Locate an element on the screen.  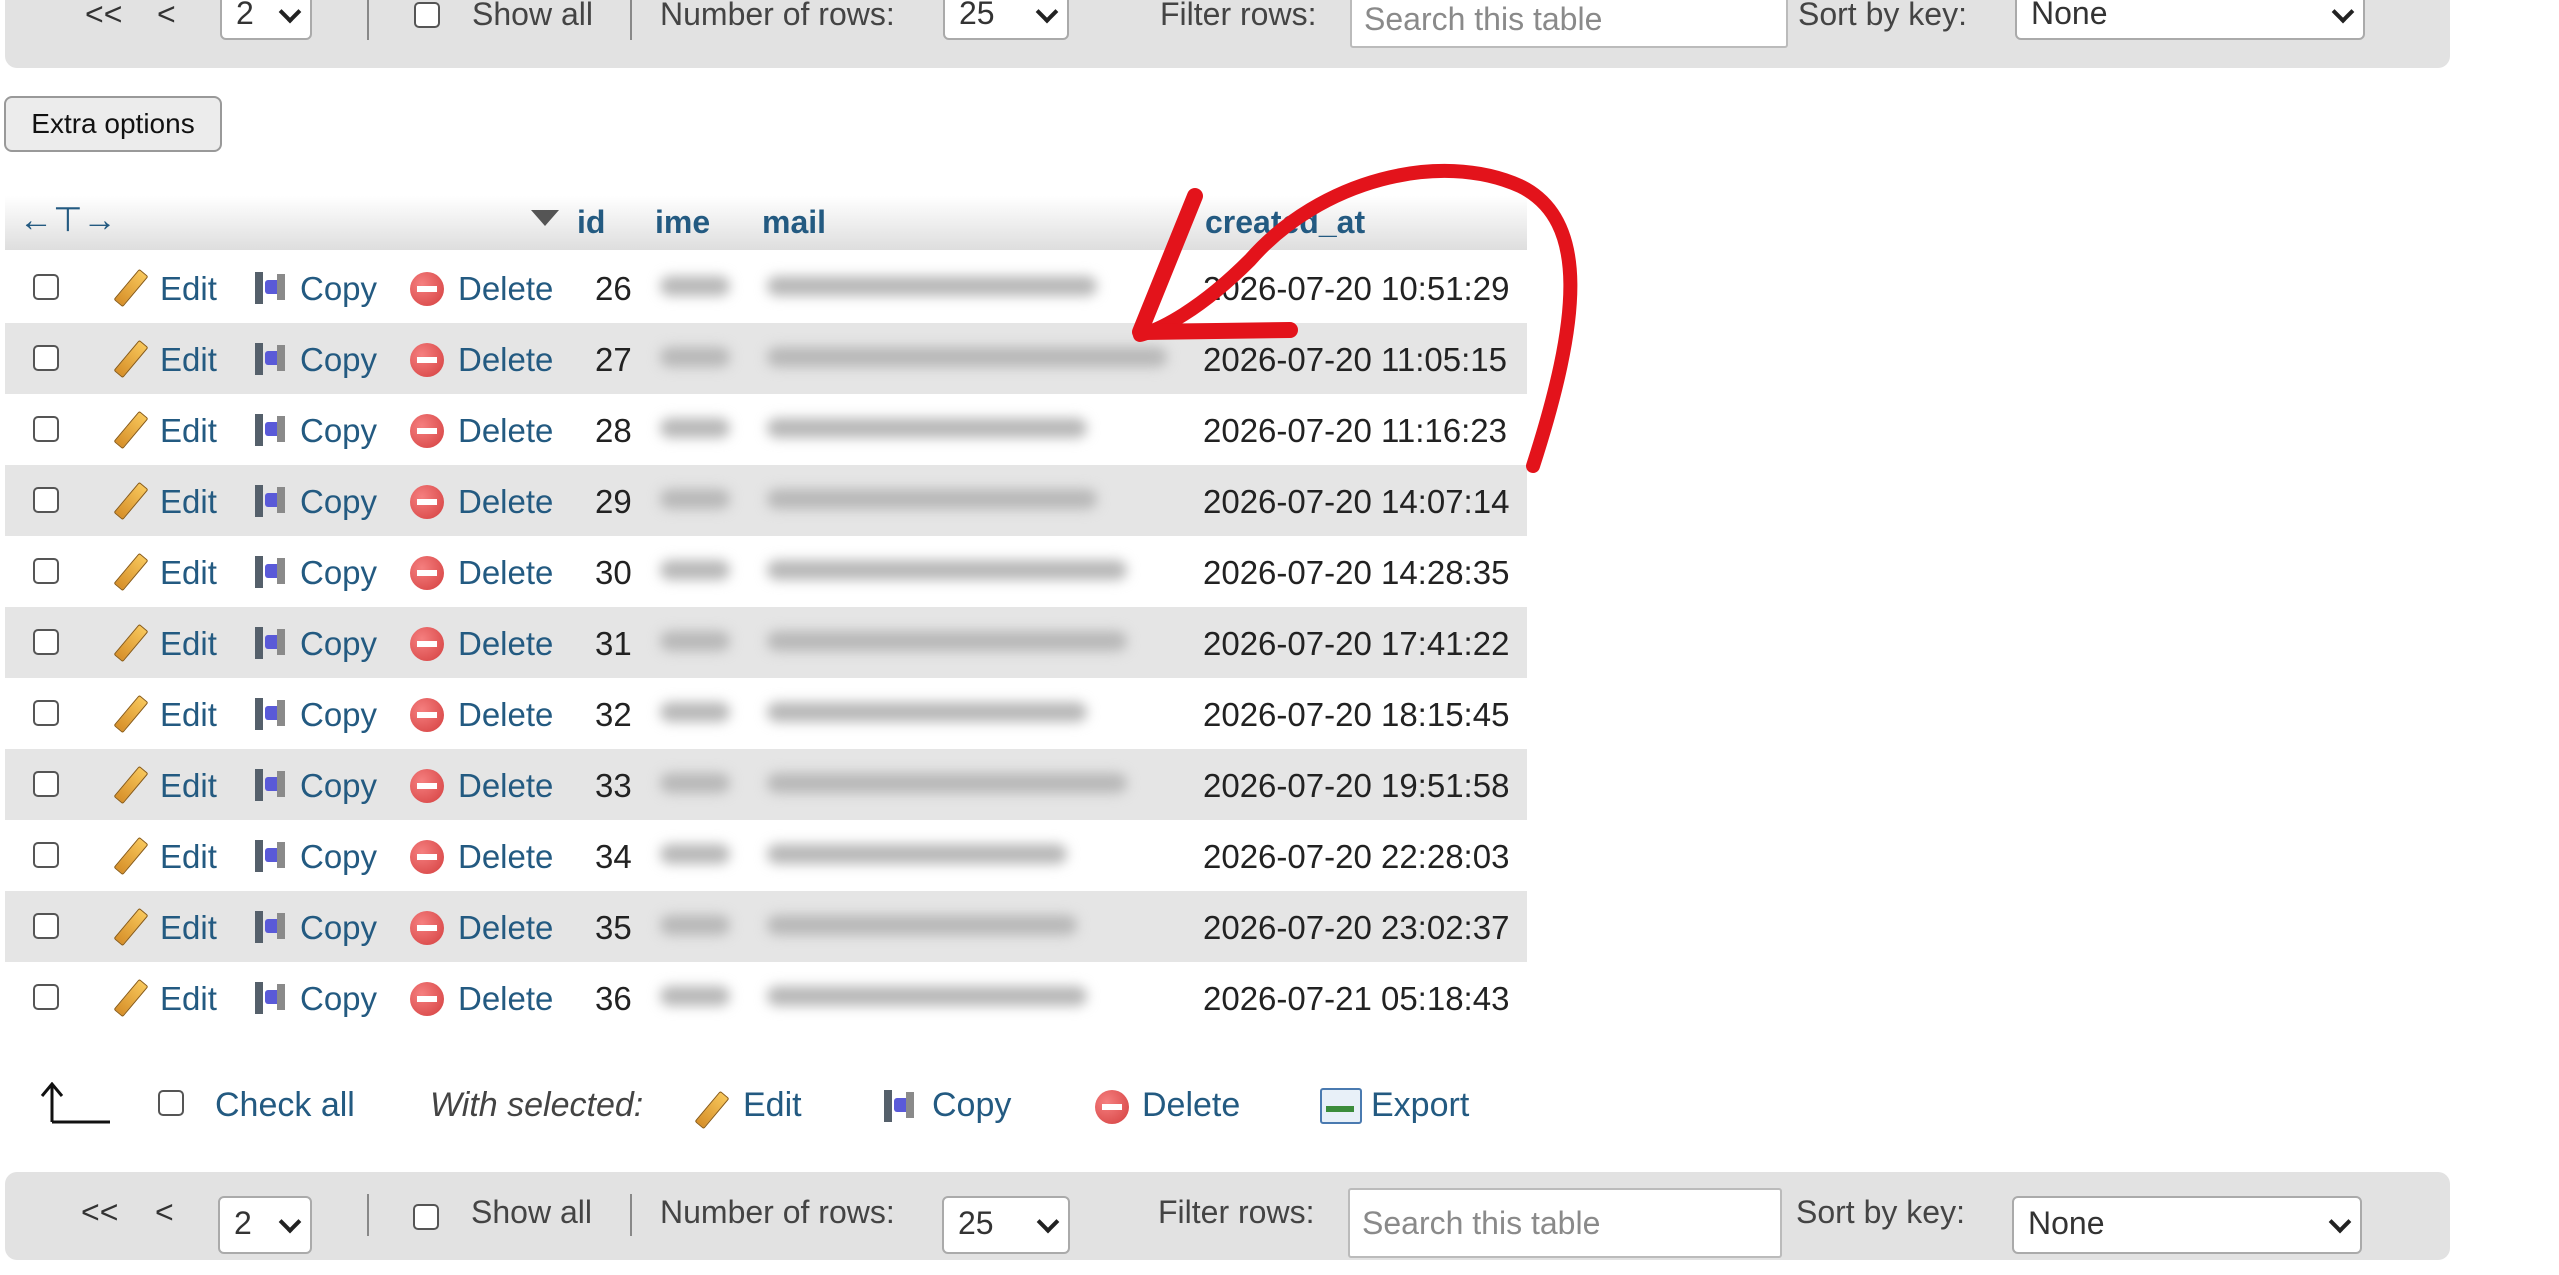
annotation-arrow is located at coordinates (1355, 318).